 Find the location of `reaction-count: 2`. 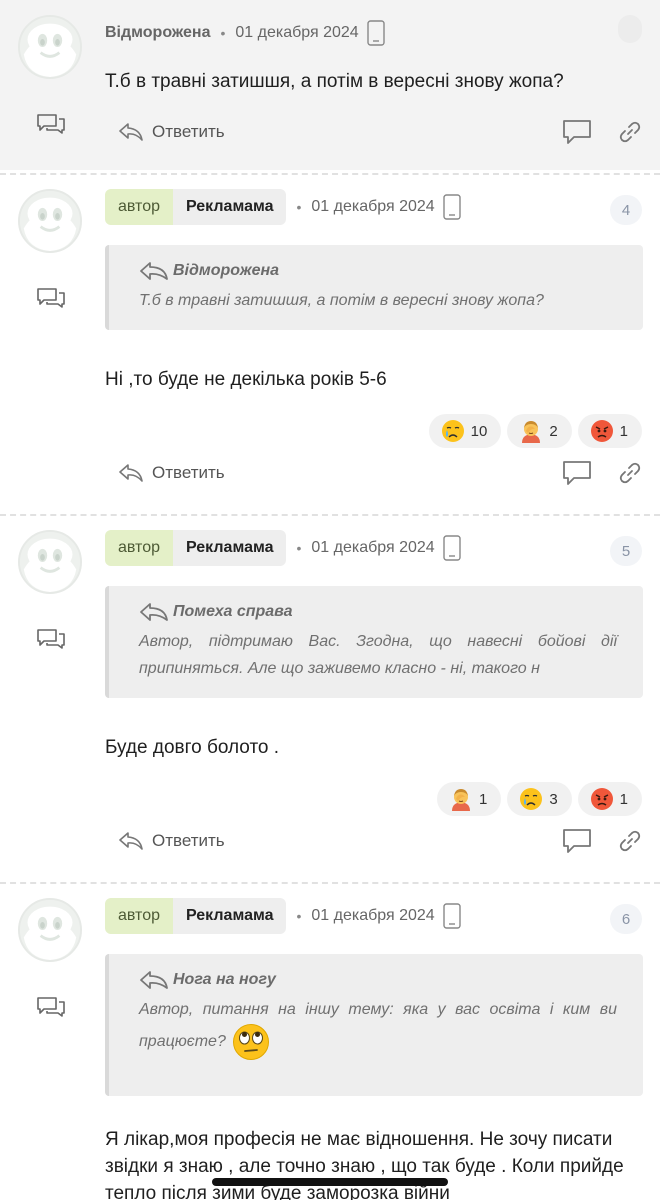

reaction-count: 2 is located at coordinates (553, 431).